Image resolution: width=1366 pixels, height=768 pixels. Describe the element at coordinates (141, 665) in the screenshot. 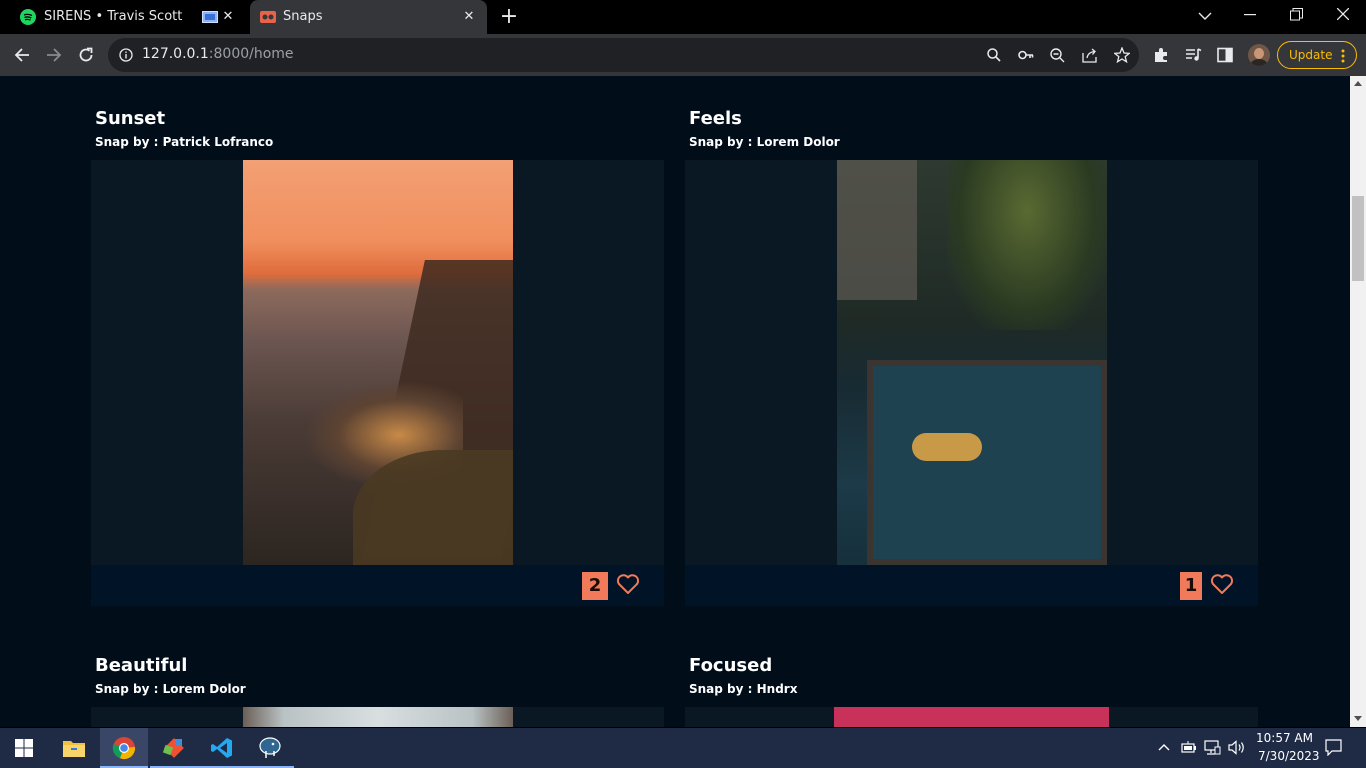

I see `card-title: Beautiful` at that location.